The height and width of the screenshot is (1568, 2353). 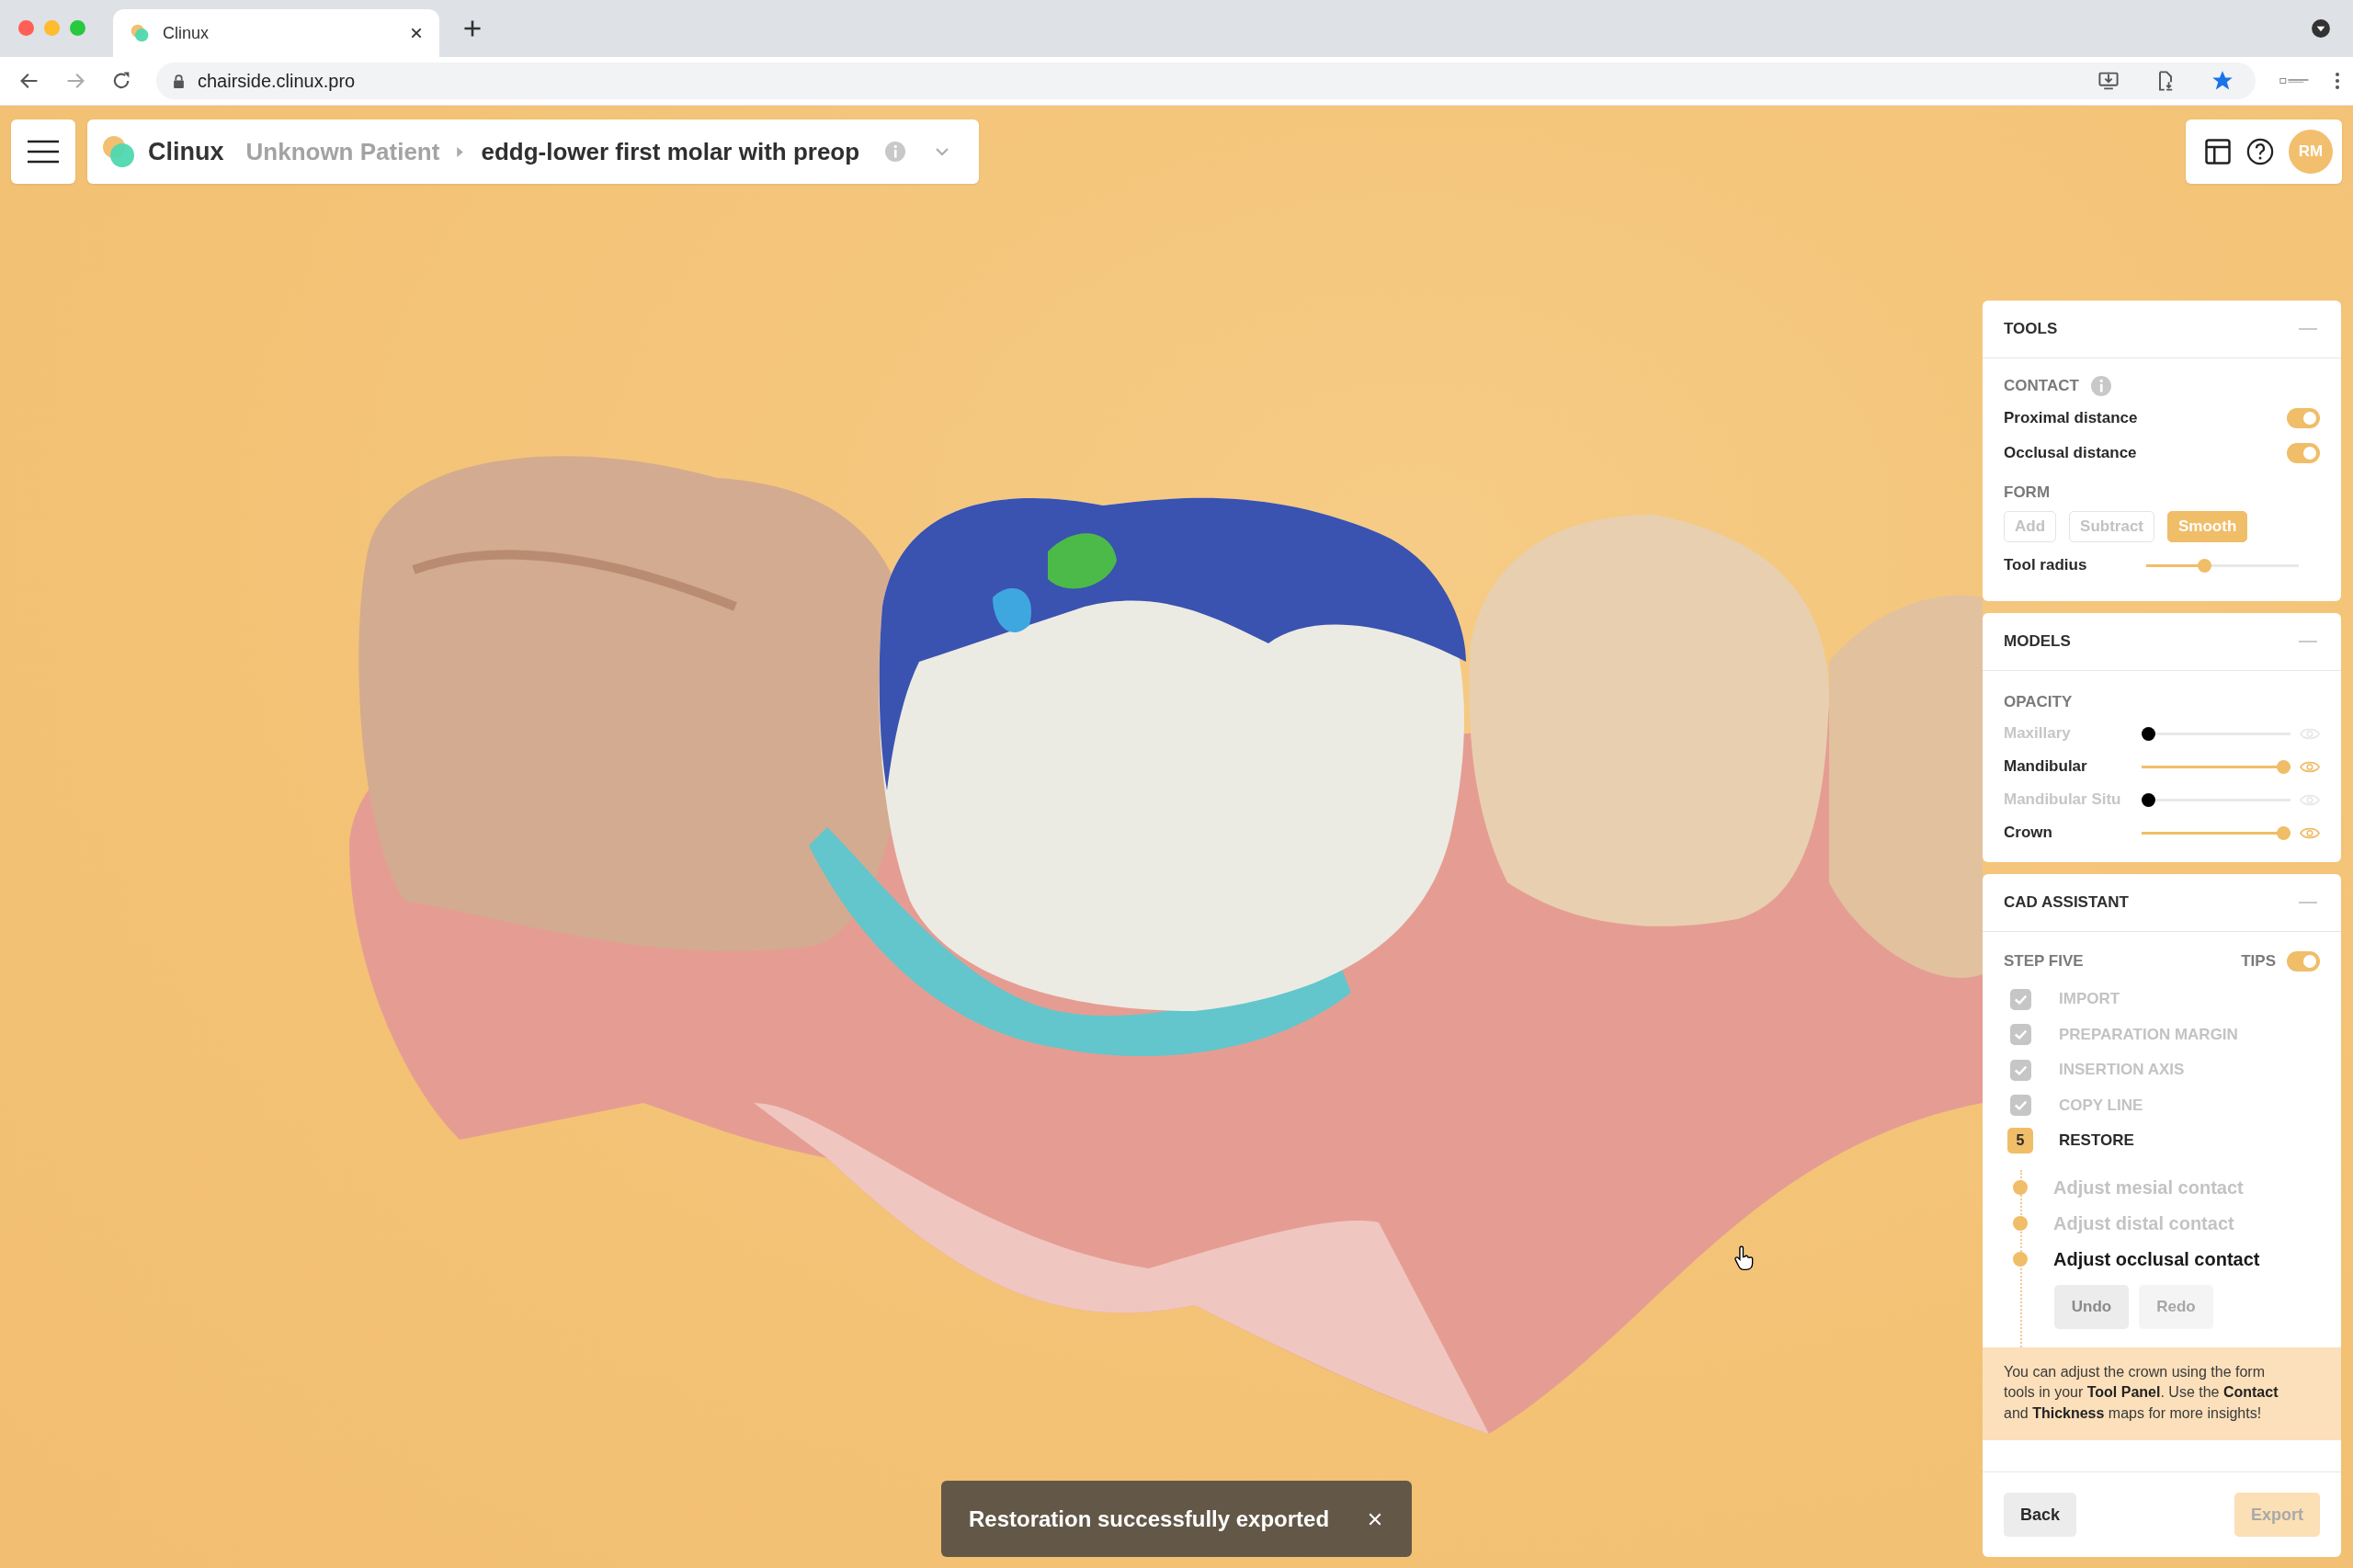 What do you see at coordinates (2258, 962) in the screenshot?
I see `tips-label: TIPS` at bounding box center [2258, 962].